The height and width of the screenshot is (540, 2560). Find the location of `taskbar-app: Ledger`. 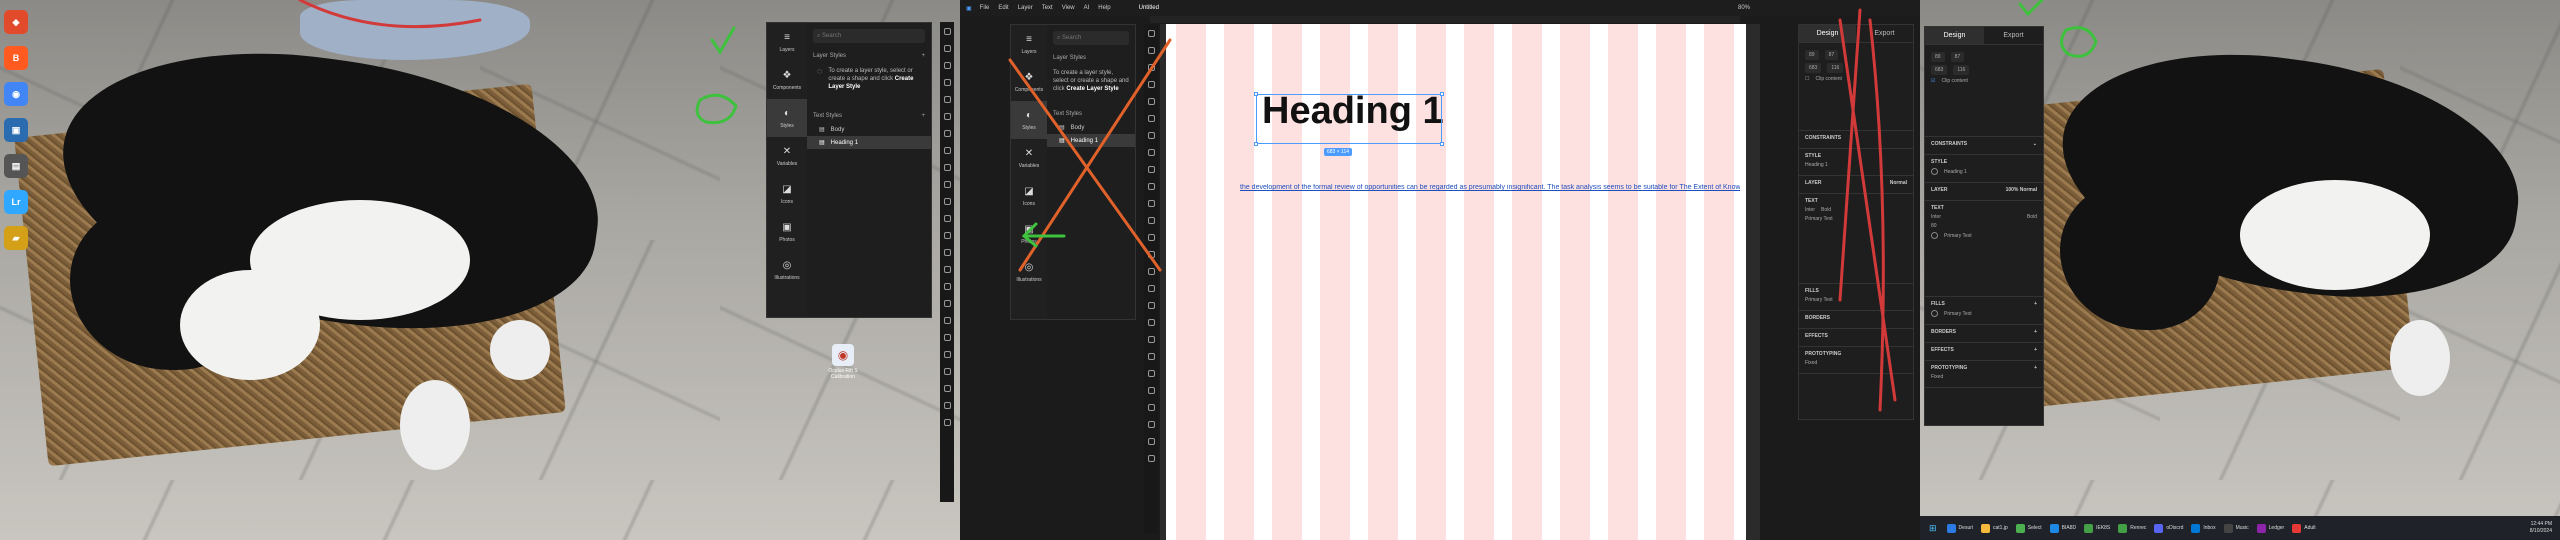

taskbar-app: Ledger is located at coordinates (2271, 528).